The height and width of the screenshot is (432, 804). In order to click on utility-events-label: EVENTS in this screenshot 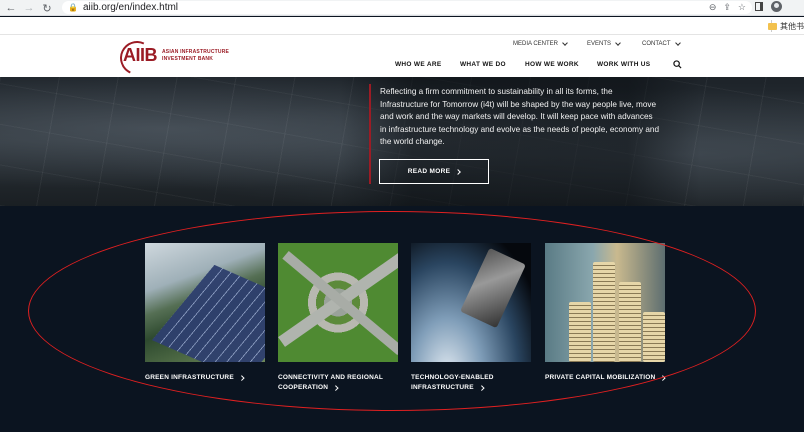, I will do `click(599, 44)`.